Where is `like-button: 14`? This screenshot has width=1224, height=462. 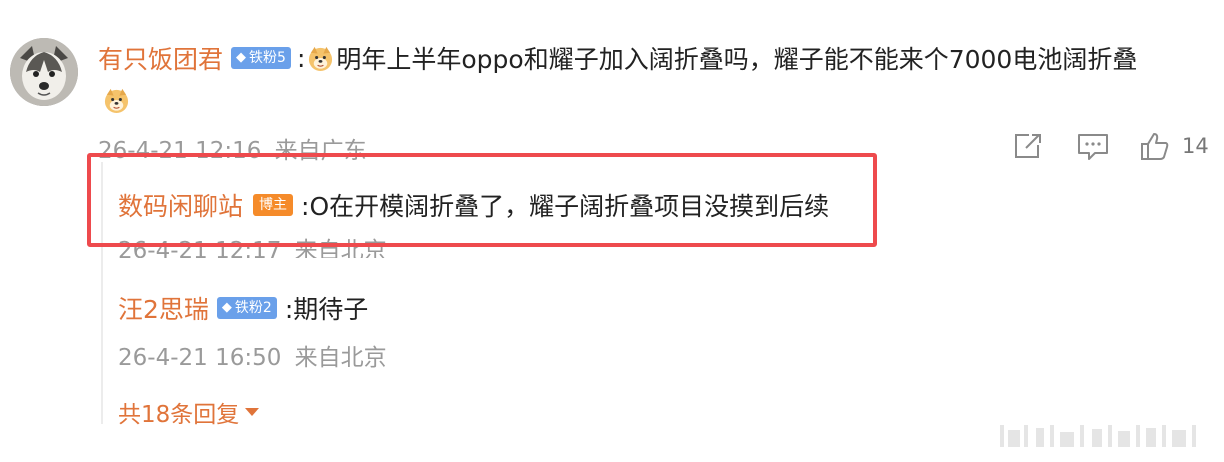 like-button: 14 is located at coordinates (1174, 146).